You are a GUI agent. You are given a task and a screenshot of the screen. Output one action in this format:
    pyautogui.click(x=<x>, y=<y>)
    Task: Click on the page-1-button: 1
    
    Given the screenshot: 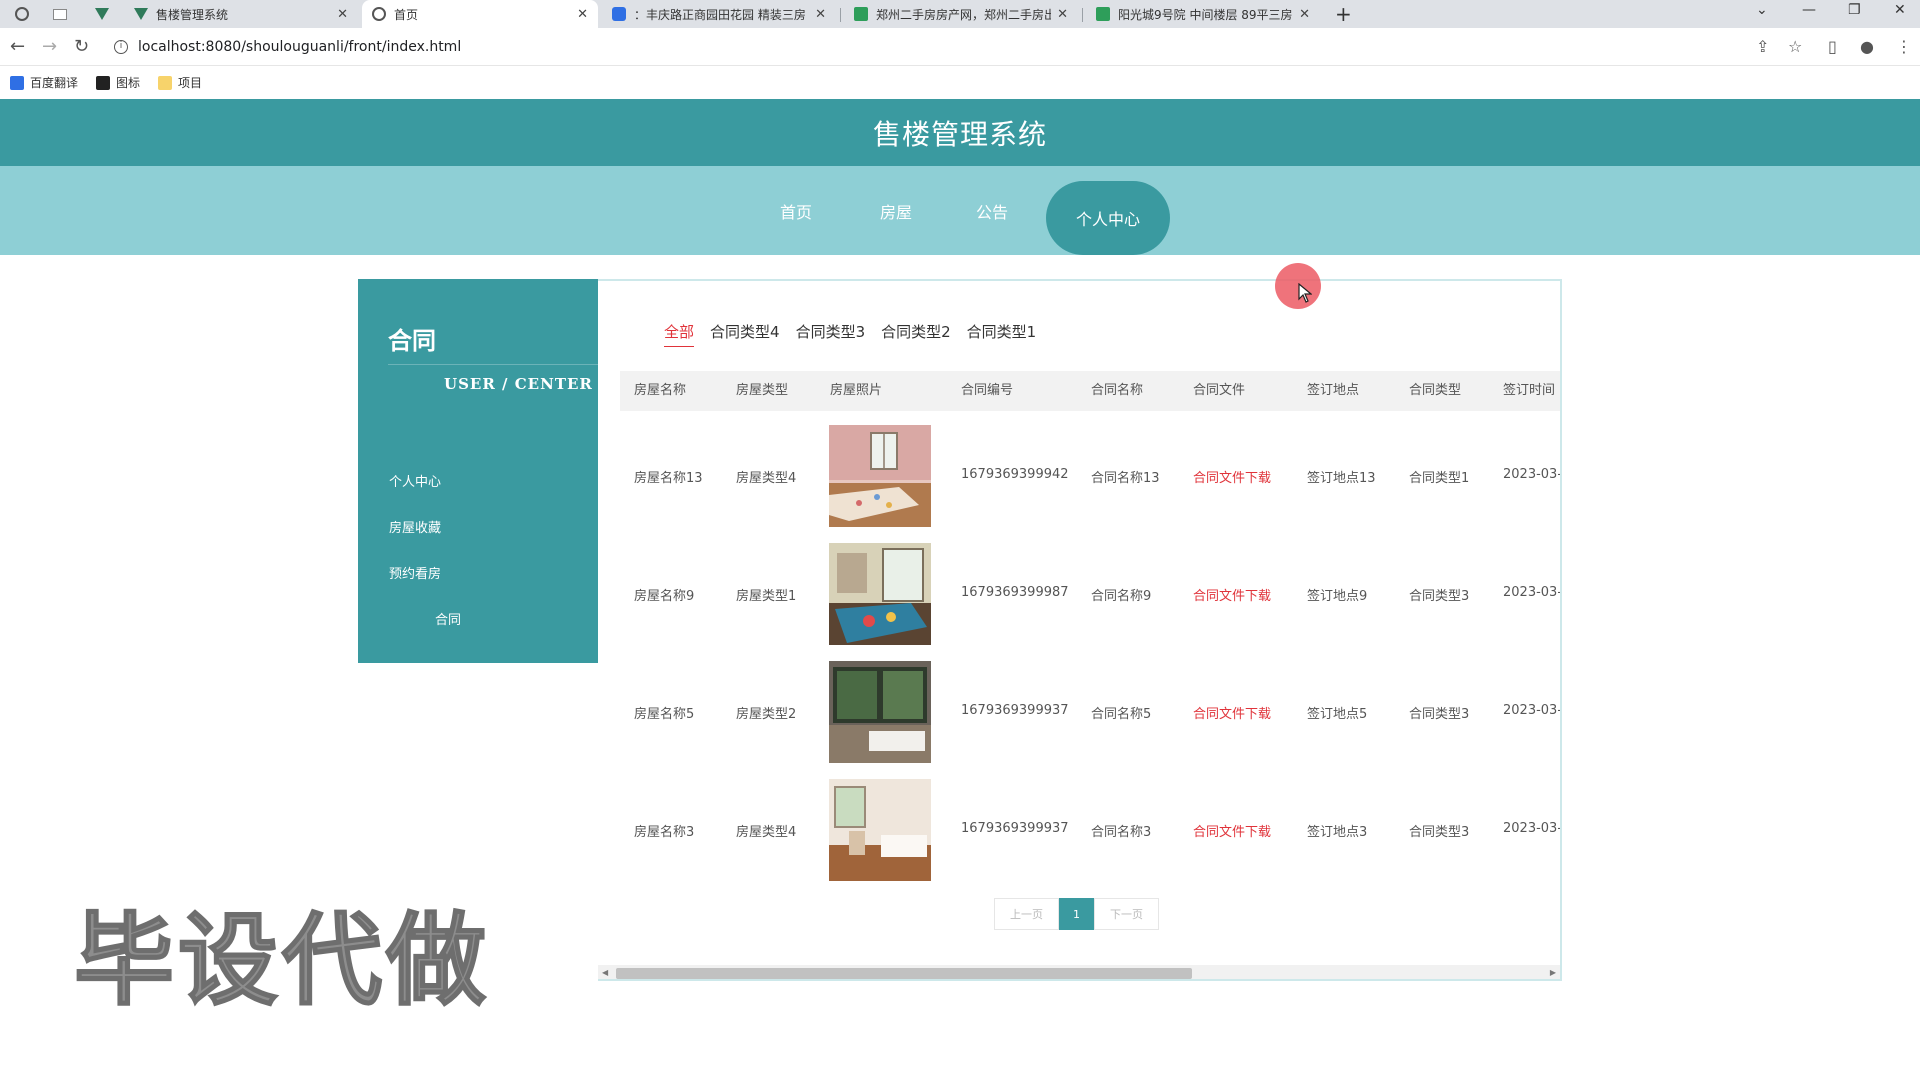 What is the action you would take?
    pyautogui.click(x=1076, y=914)
    